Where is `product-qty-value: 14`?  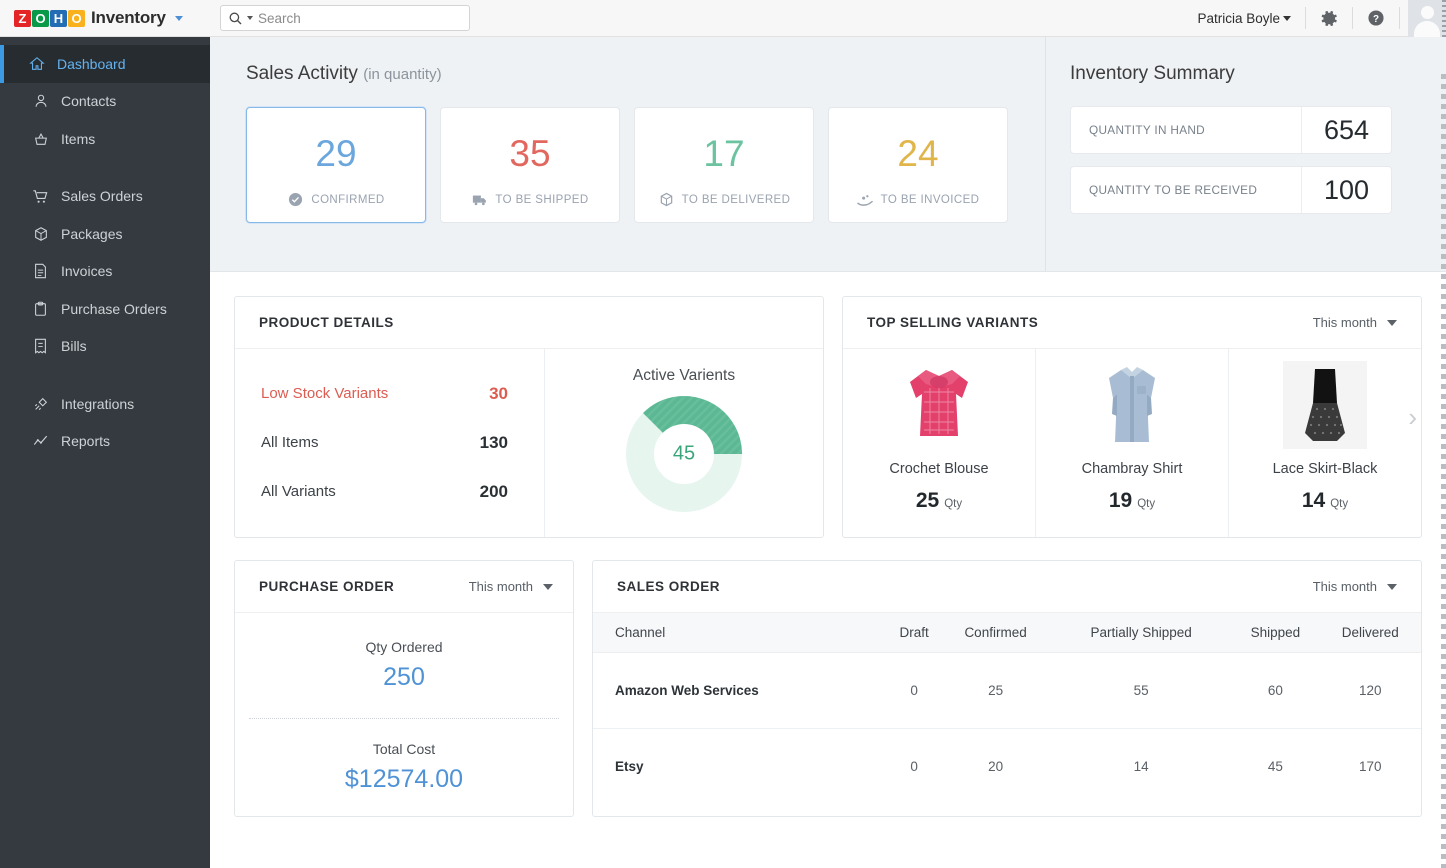
product-qty-value: 14 is located at coordinates (1313, 500).